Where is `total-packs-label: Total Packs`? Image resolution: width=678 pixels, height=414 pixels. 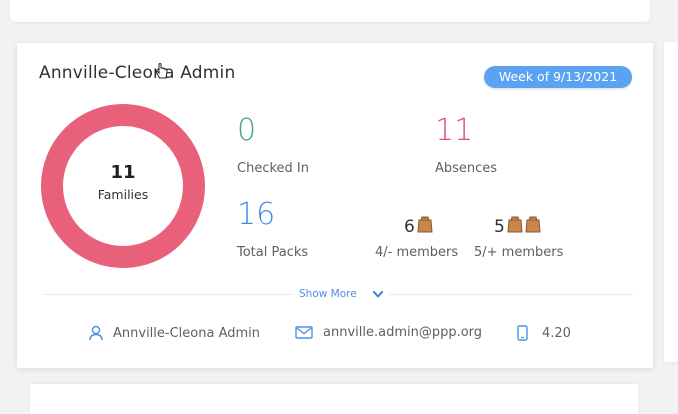 total-packs-label: Total Packs is located at coordinates (273, 252).